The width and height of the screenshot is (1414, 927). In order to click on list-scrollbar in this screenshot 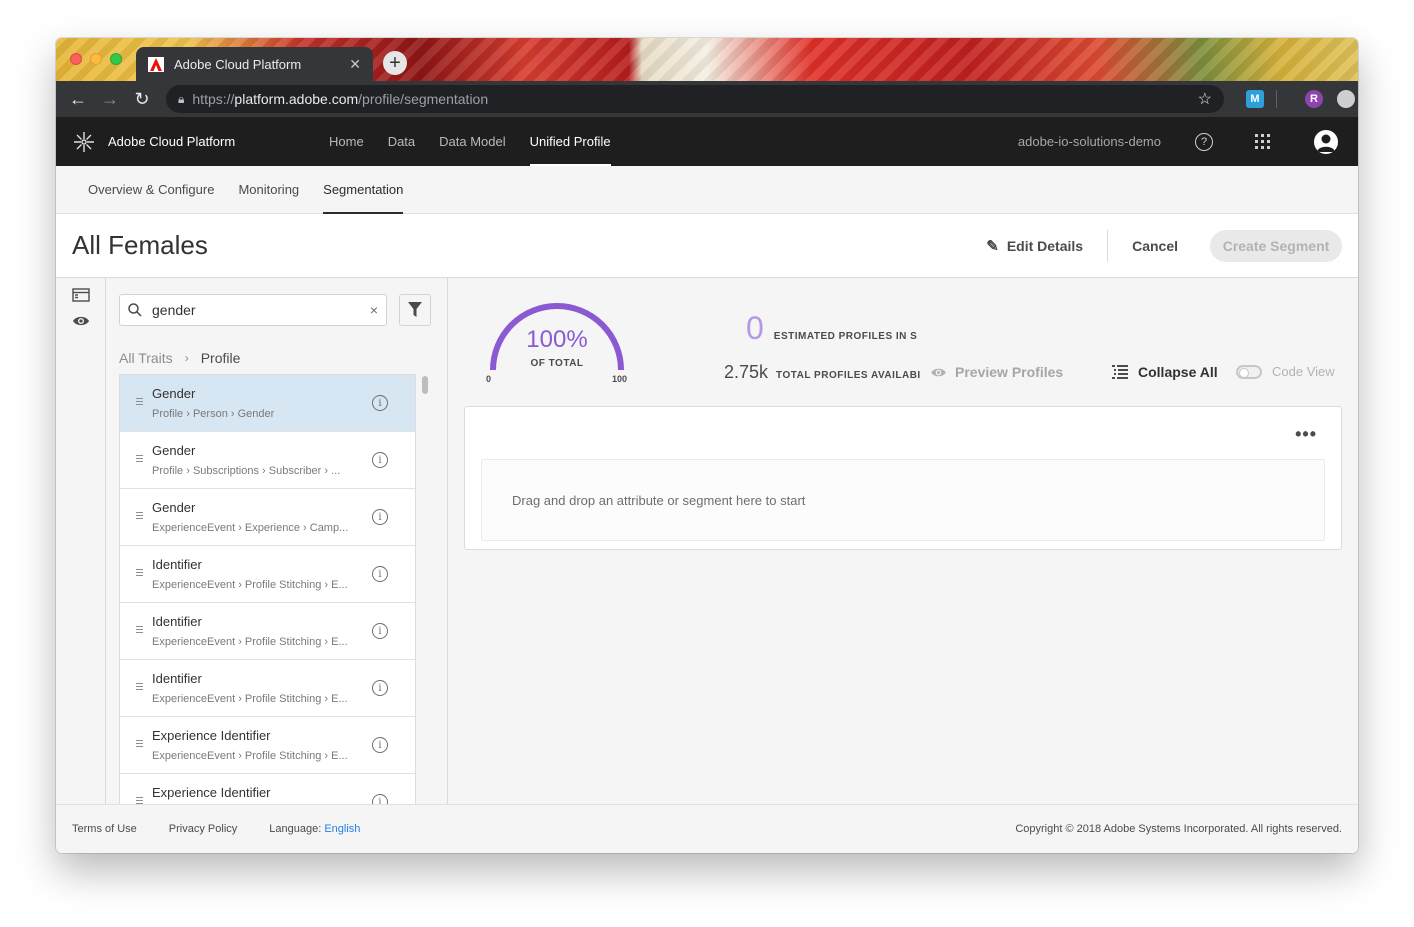, I will do `click(425, 385)`.